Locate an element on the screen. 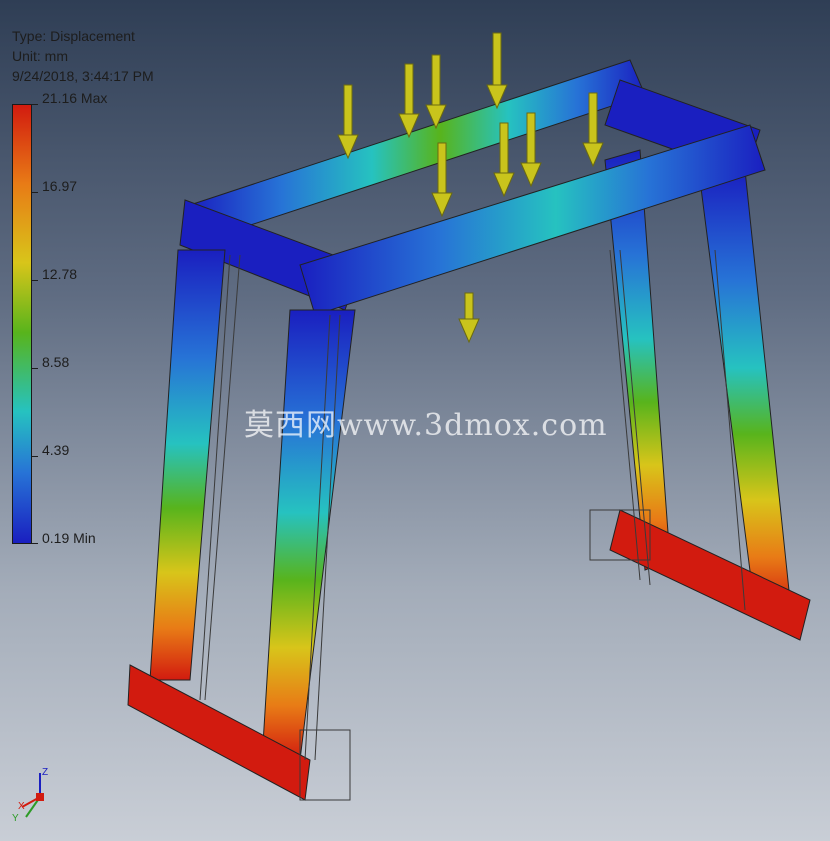 The height and width of the screenshot is (841, 830). front-left-leg-outer is located at coordinates (187, 465).